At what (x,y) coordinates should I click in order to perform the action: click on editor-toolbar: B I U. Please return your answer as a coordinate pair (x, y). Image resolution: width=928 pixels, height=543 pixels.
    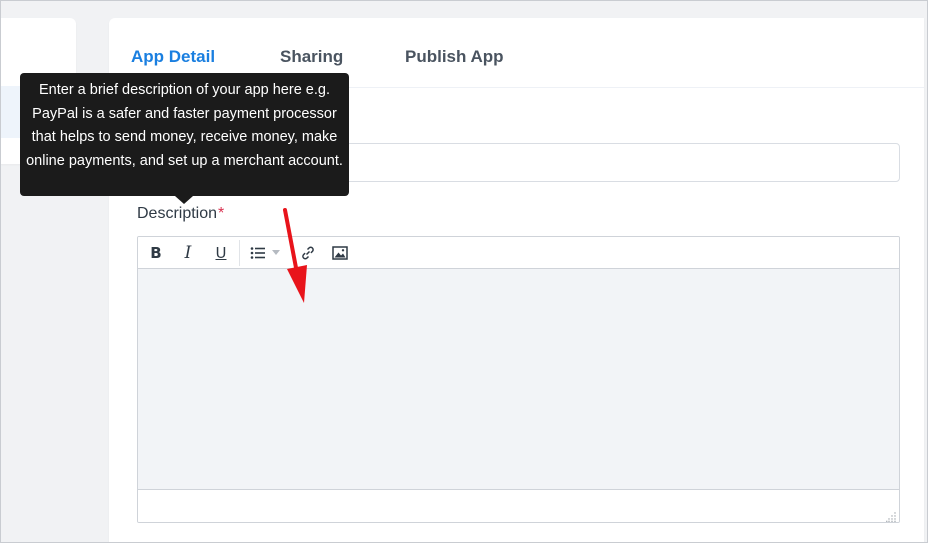
    Looking at the image, I should click on (518, 253).